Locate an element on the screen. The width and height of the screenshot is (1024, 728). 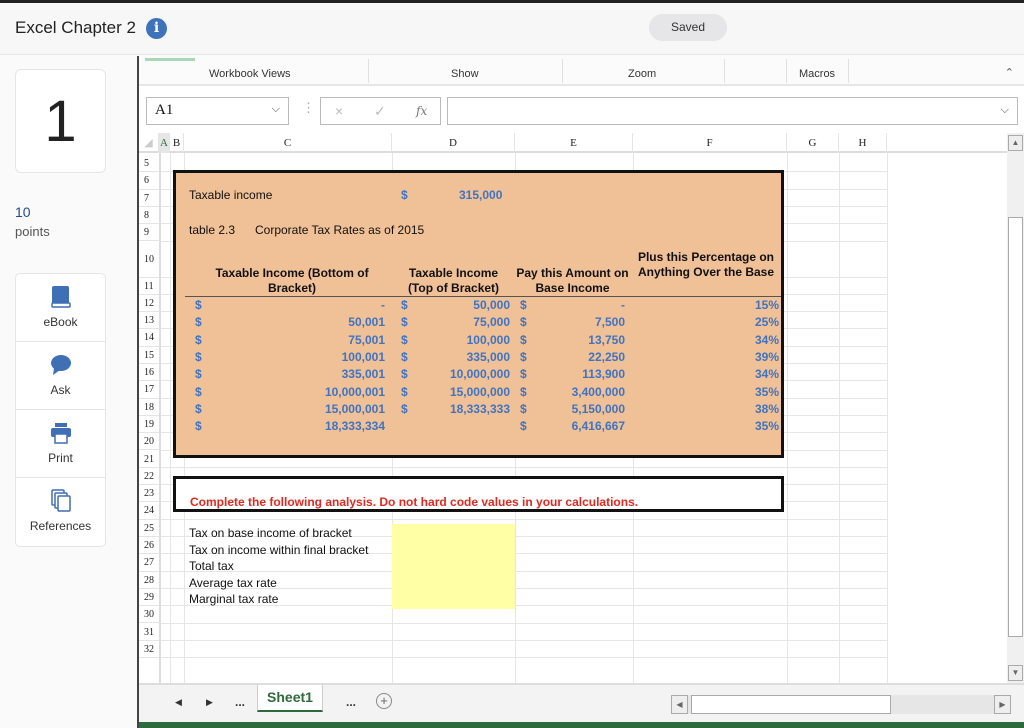
scroll-left-icon: ◀ is located at coordinates (679, 704).